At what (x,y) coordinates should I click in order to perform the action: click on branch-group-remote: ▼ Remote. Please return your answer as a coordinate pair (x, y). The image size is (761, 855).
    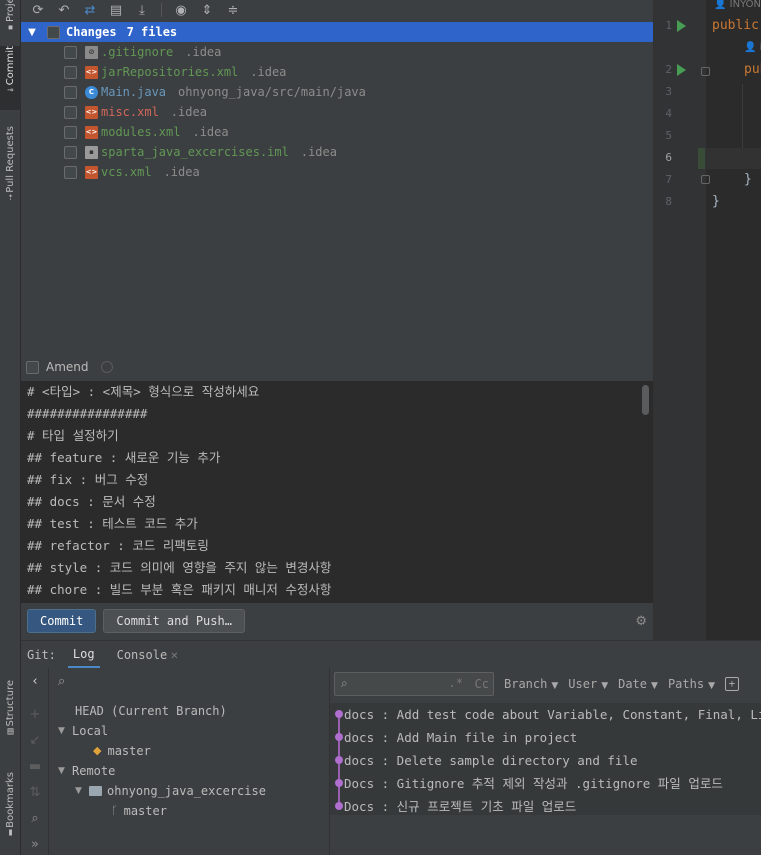
    Looking at the image, I should click on (86, 771).